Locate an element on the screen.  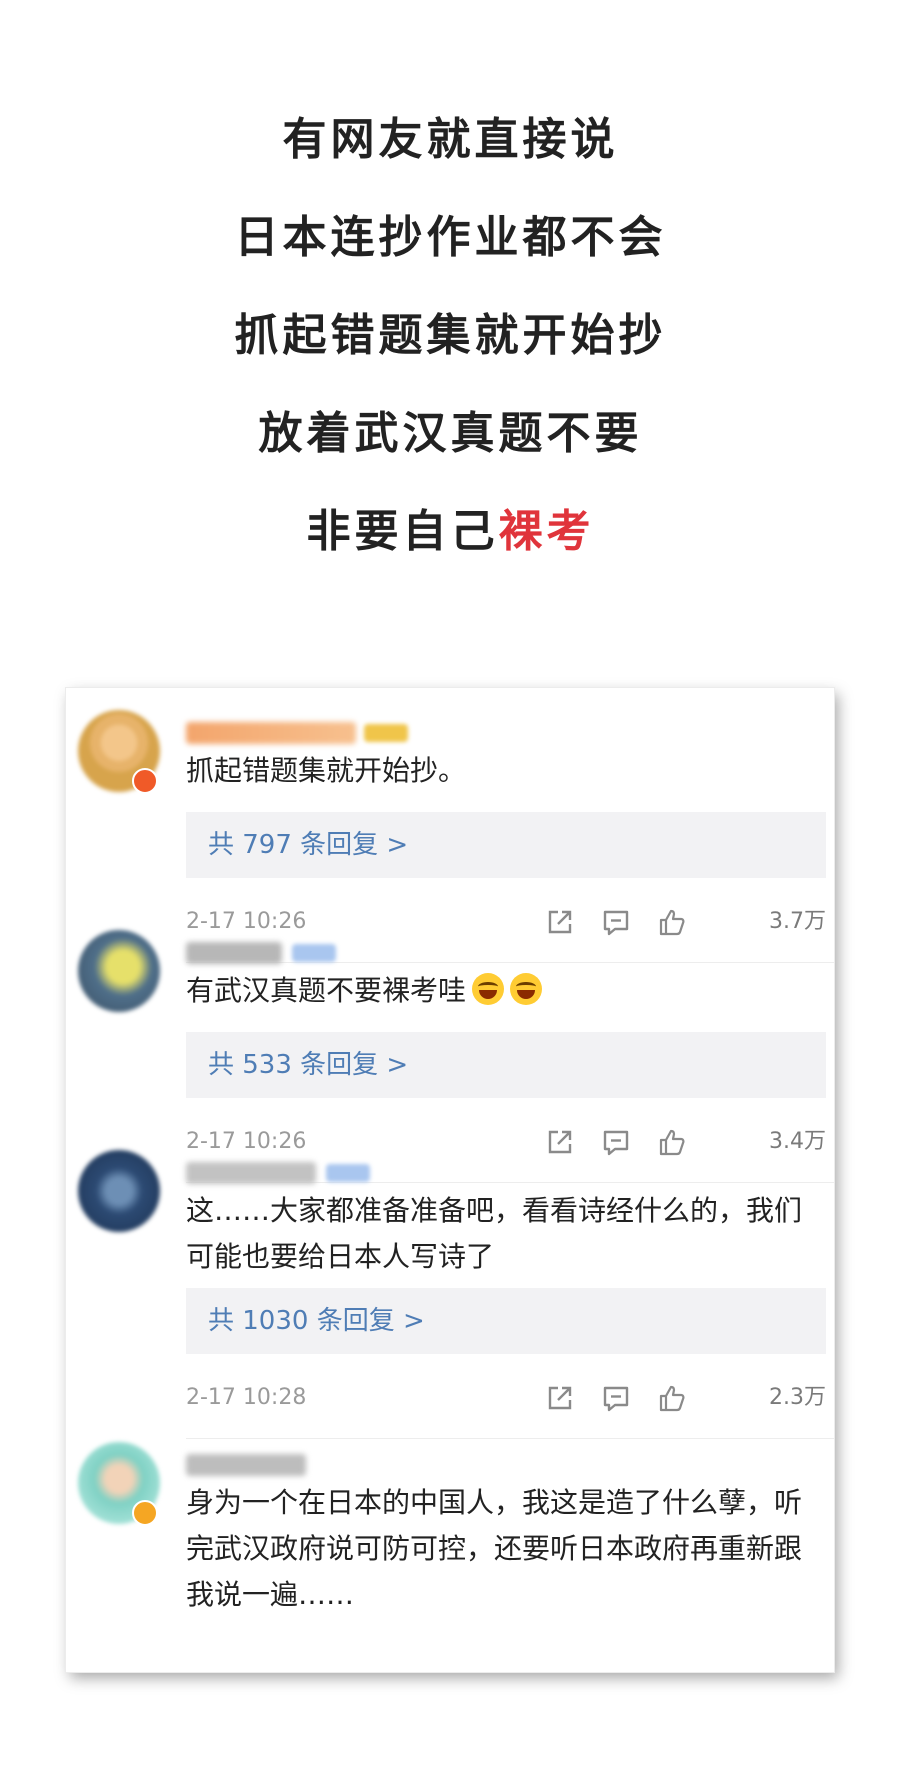
headline-line-5-plain: 非要自己 is located at coordinates (402, 531).